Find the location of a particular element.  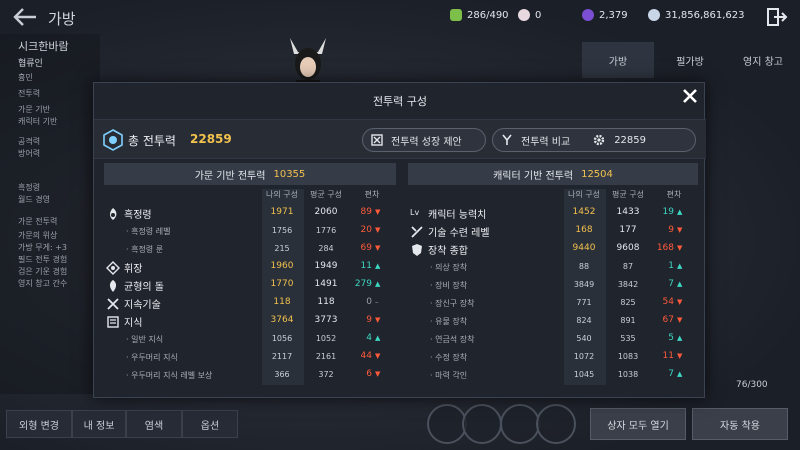

exit-icon is located at coordinates (777, 17).